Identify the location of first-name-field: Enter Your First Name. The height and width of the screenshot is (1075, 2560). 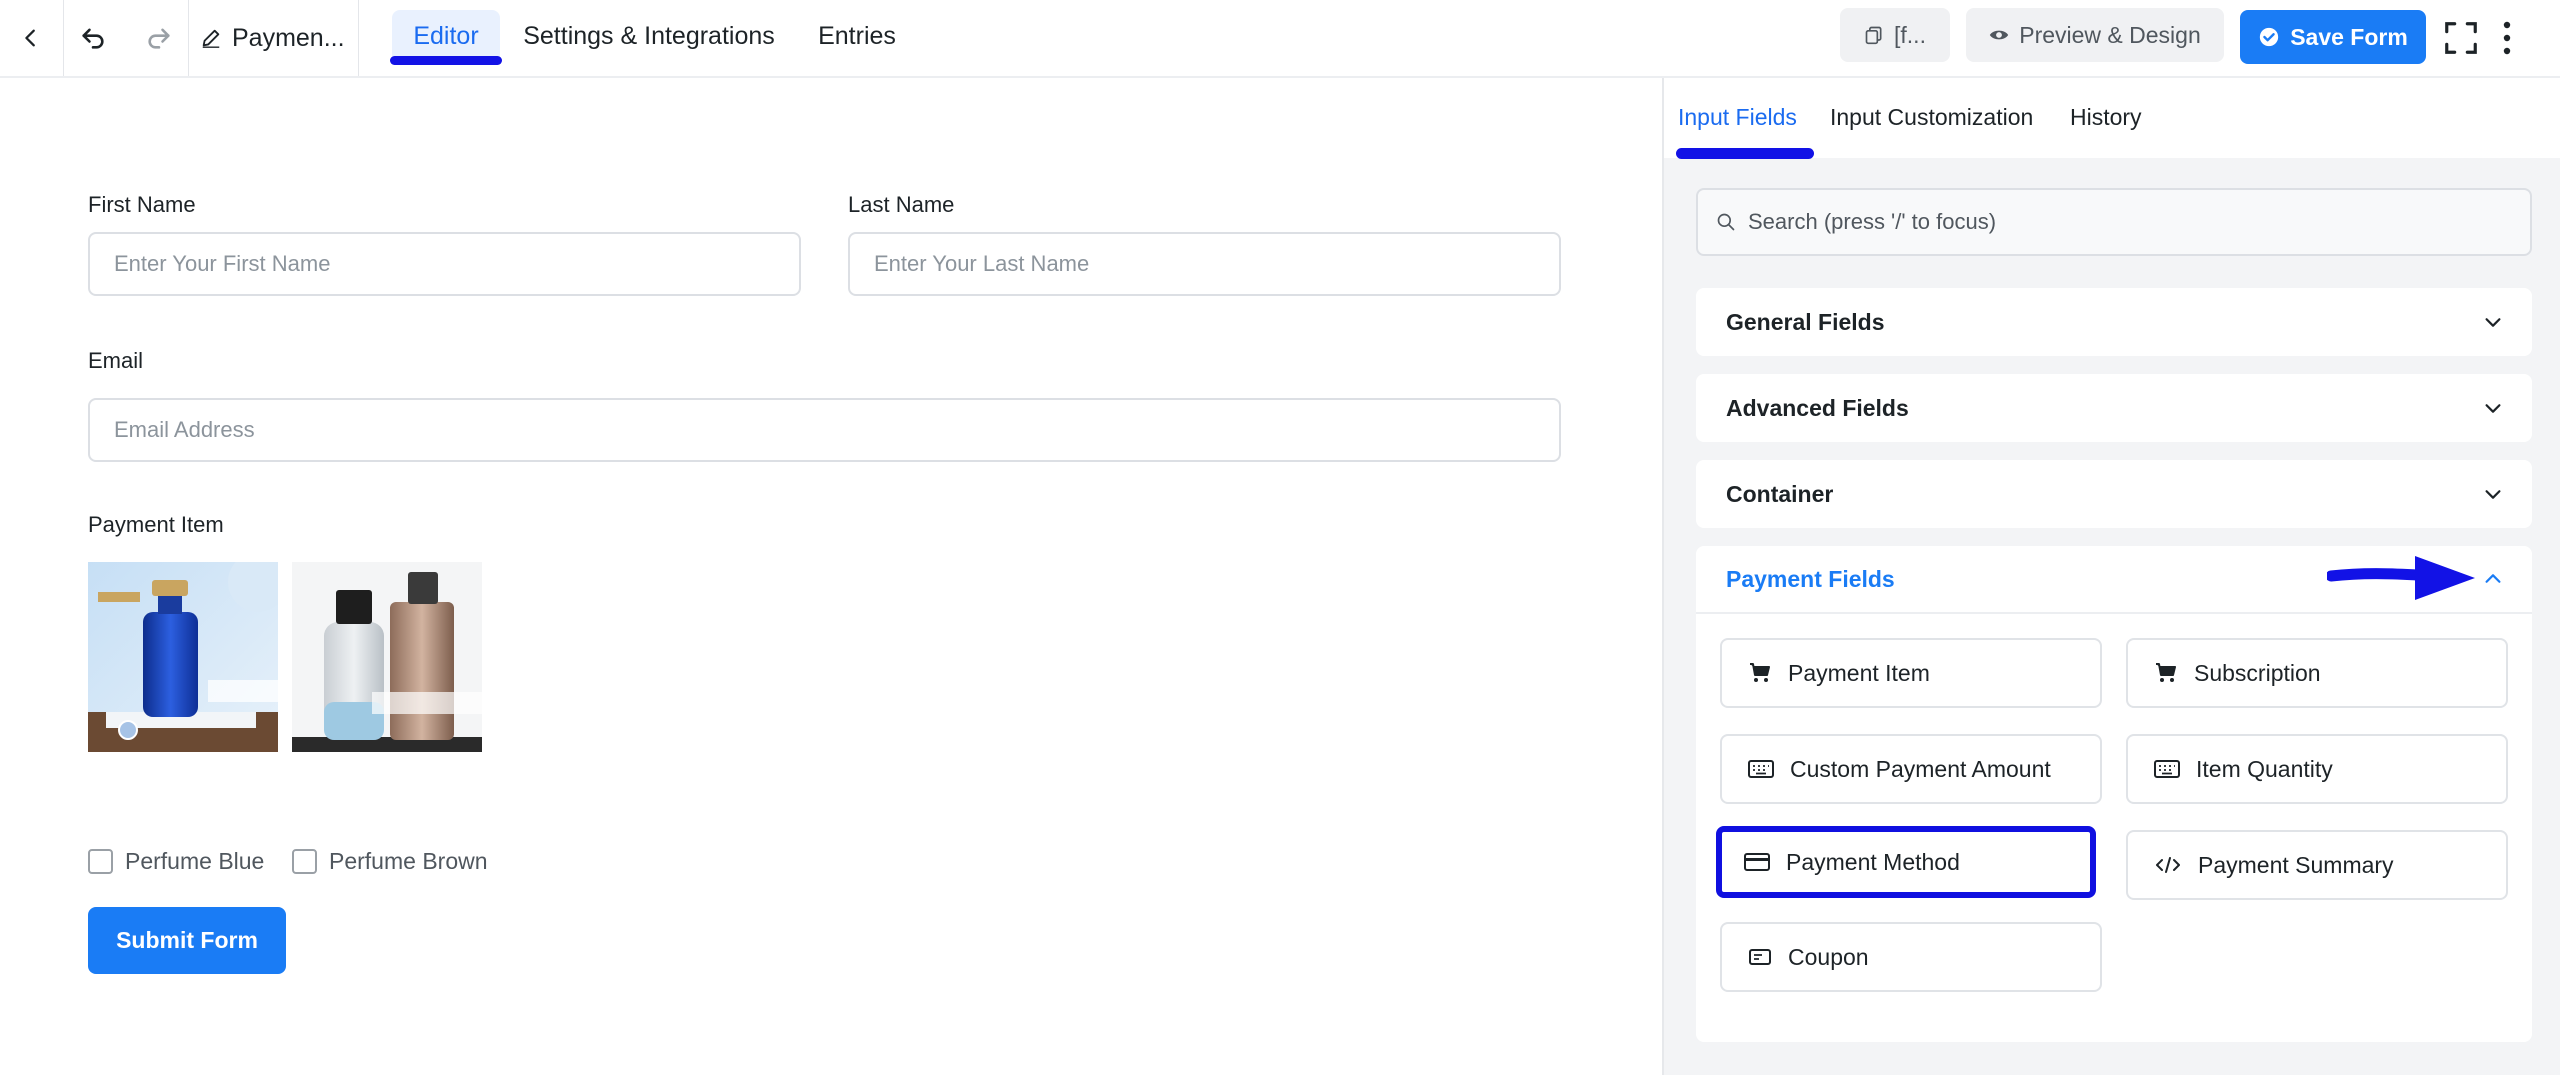
(444, 264).